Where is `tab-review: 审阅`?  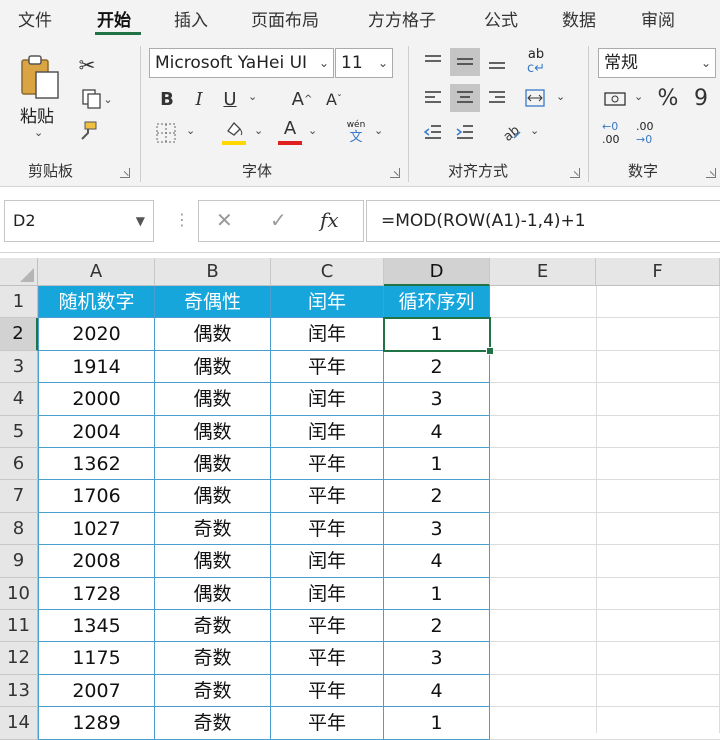
tab-review: 审阅 is located at coordinates (658, 18).